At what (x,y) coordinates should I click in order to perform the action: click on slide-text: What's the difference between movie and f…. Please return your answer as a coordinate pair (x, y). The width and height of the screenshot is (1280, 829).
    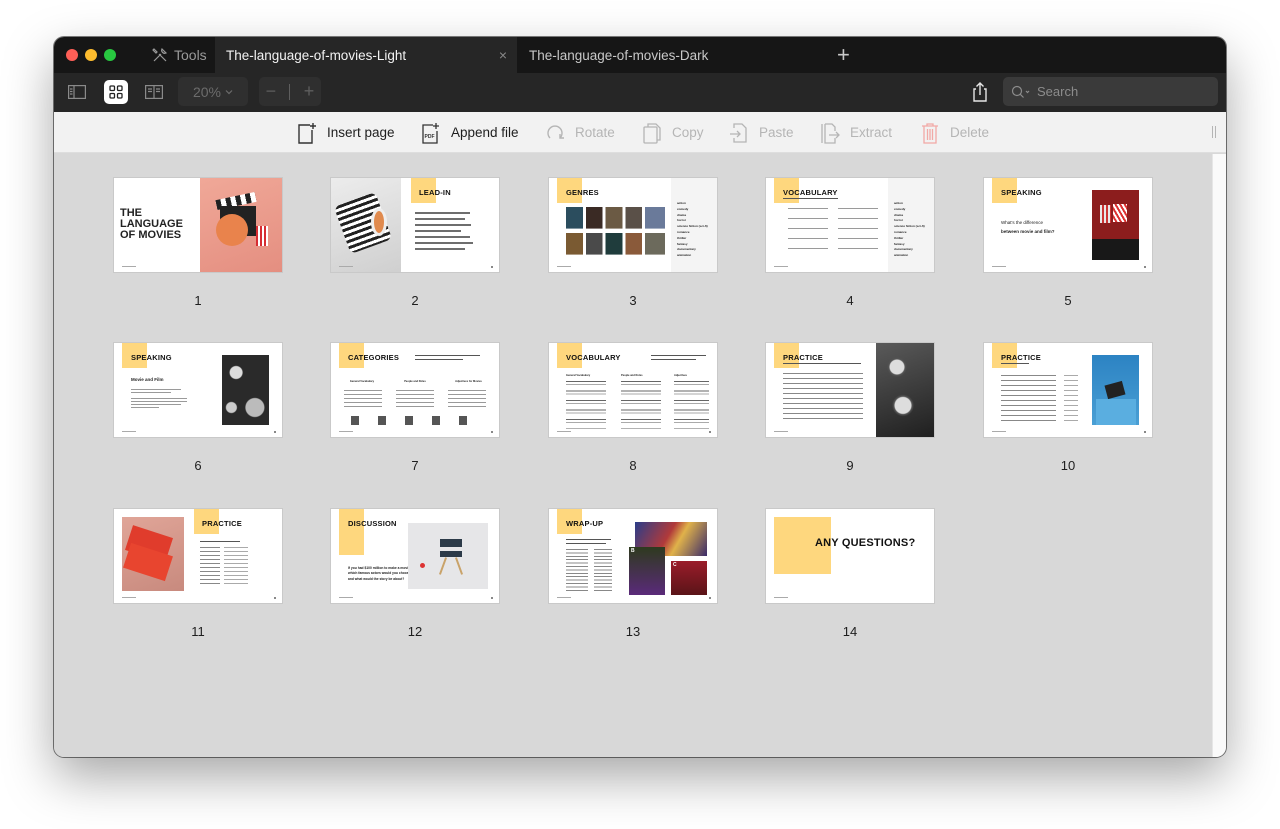
    Looking at the image, I should click on (1028, 227).